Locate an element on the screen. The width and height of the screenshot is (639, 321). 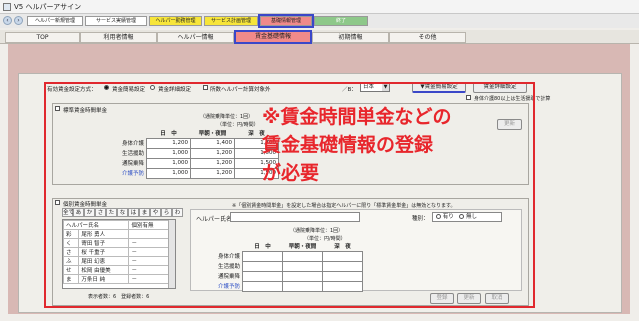
tab-helper-new: ヘルパー新規管理 is located at coordinates (55, 21).